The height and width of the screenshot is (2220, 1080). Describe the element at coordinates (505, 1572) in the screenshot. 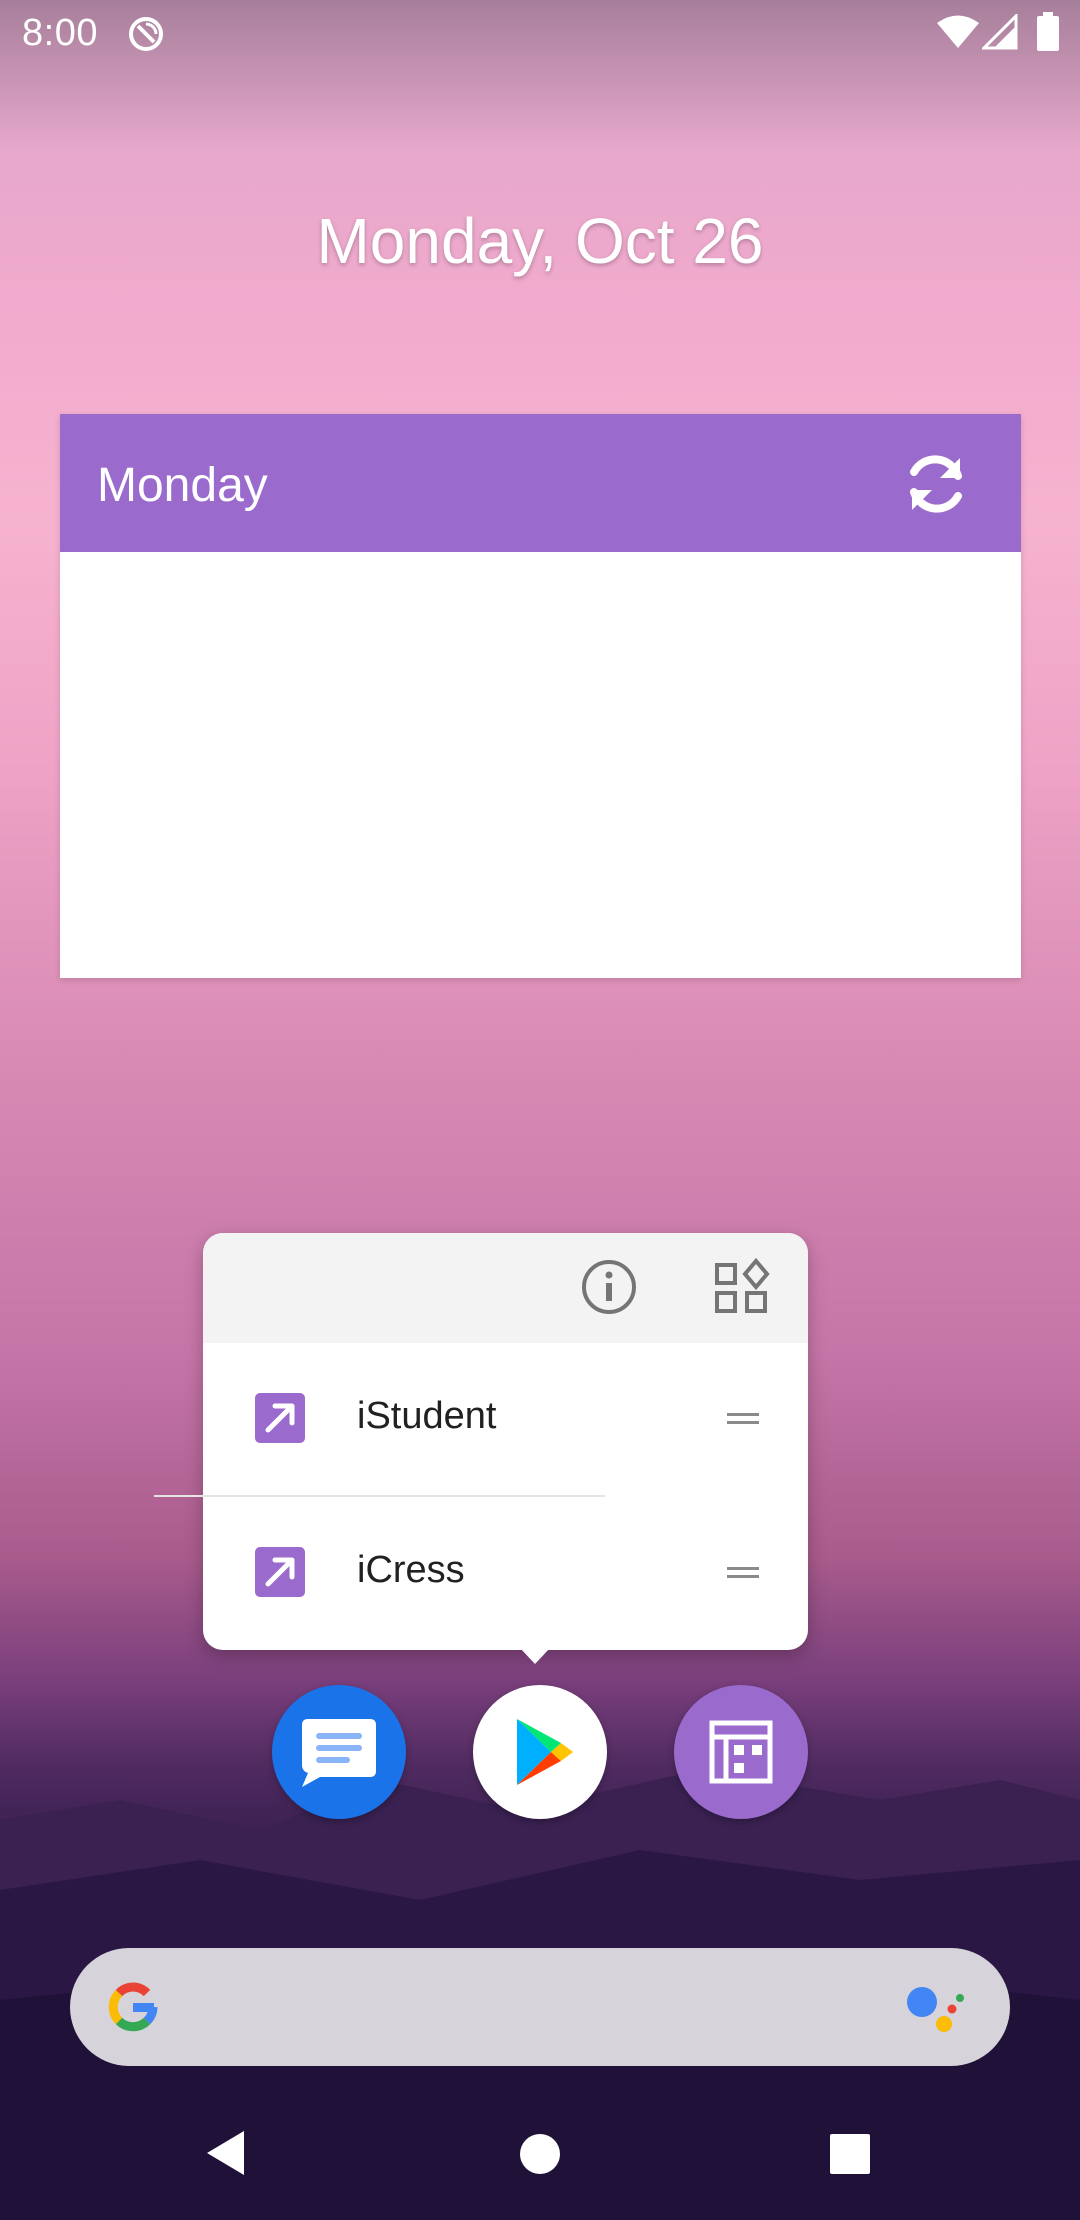

I see `shortcut-item-icress: iCress` at that location.